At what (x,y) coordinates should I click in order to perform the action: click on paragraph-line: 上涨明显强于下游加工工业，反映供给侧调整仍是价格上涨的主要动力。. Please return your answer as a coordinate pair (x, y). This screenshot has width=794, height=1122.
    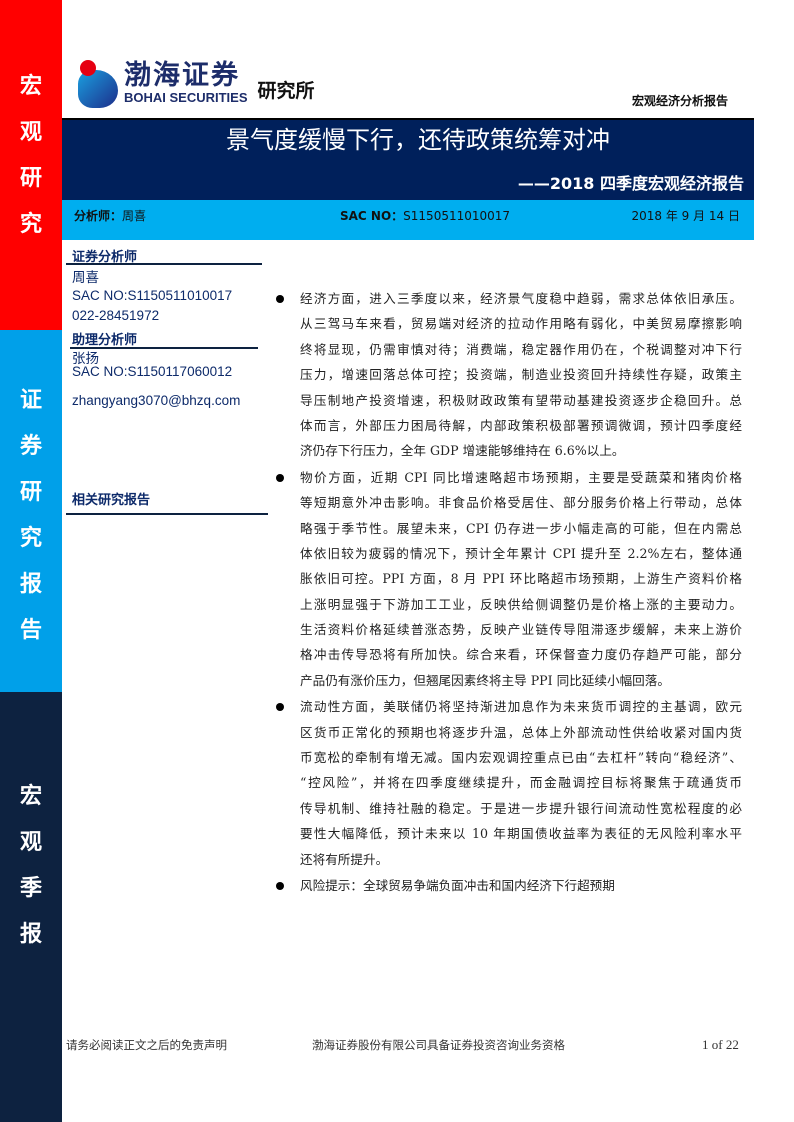
    Looking at the image, I should click on (521, 604).